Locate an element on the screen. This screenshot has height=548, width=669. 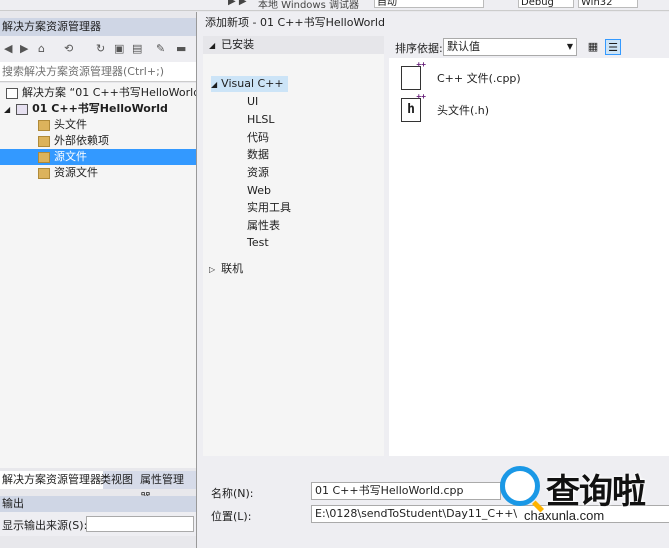
dialog-title: 添加新项 - 01 C++书写HelloWorld is located at coordinates (433, 23).